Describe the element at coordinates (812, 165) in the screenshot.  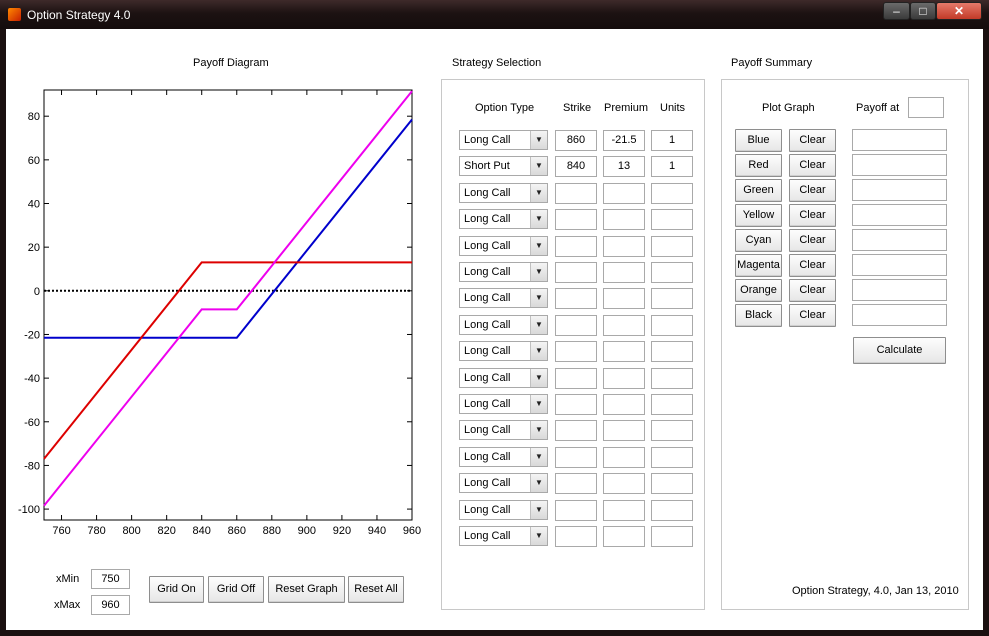
I see `clear-red-button: Clear` at that location.